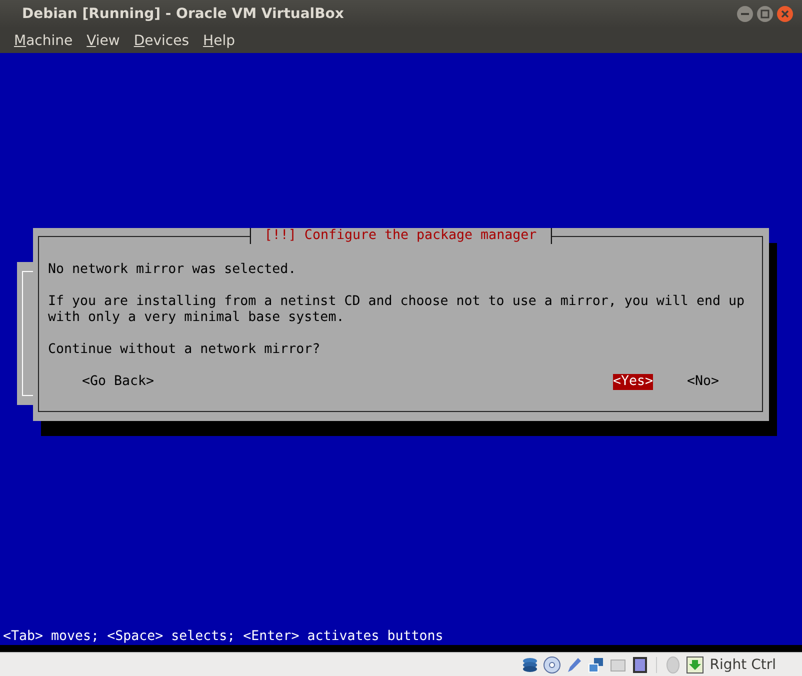  Describe the element at coordinates (183, 14) in the screenshot. I see `window-title: Debian [Running] - Oracle VM VirtualBox` at that location.